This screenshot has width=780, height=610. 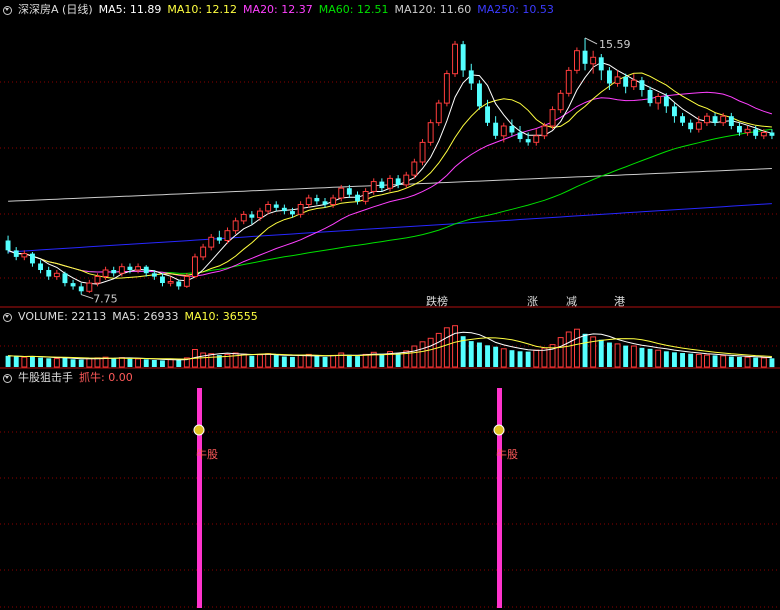 What do you see at coordinates (532, 301) in the screenshot?
I see `event-label: 涨` at bounding box center [532, 301].